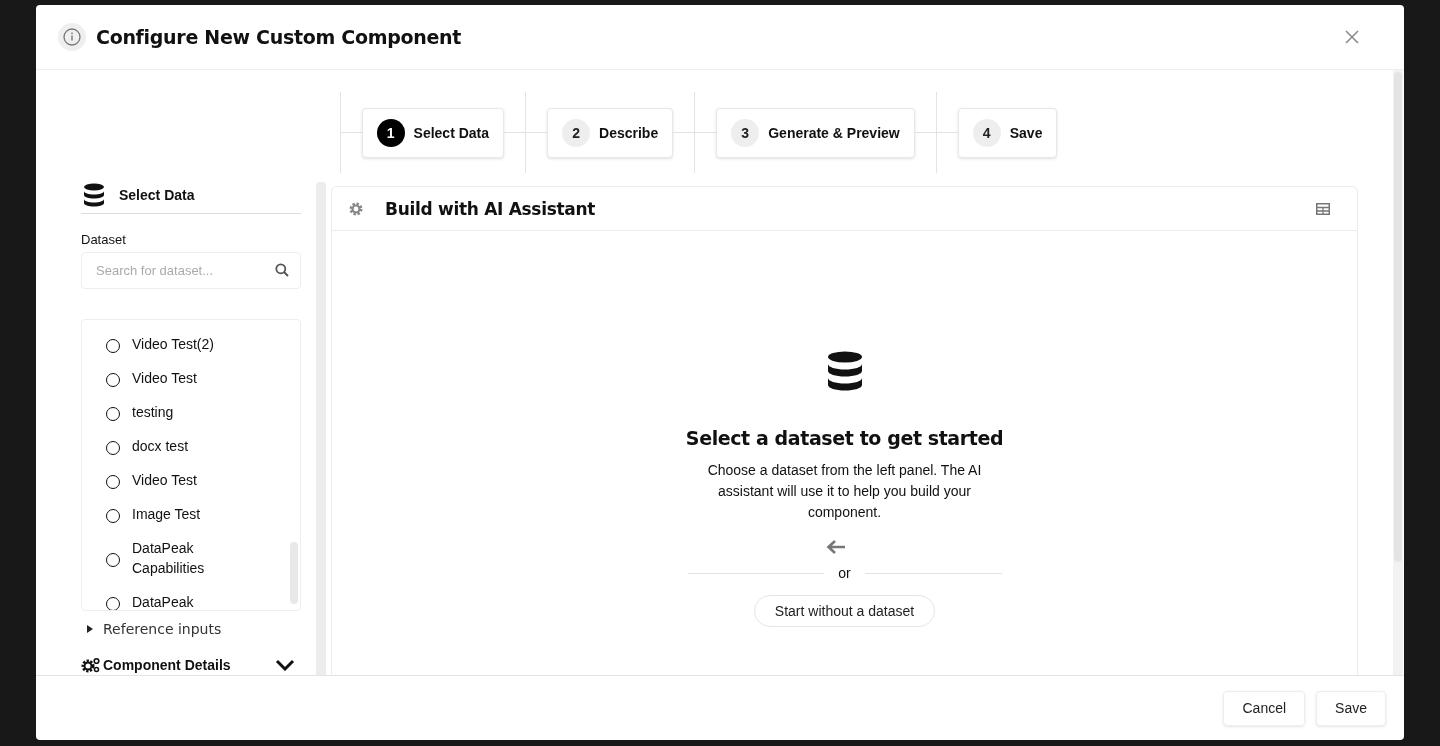 The image size is (1440, 746). Describe the element at coordinates (194, 629) in the screenshot. I see `reference-inputs-toggle: Reference inputs` at that location.